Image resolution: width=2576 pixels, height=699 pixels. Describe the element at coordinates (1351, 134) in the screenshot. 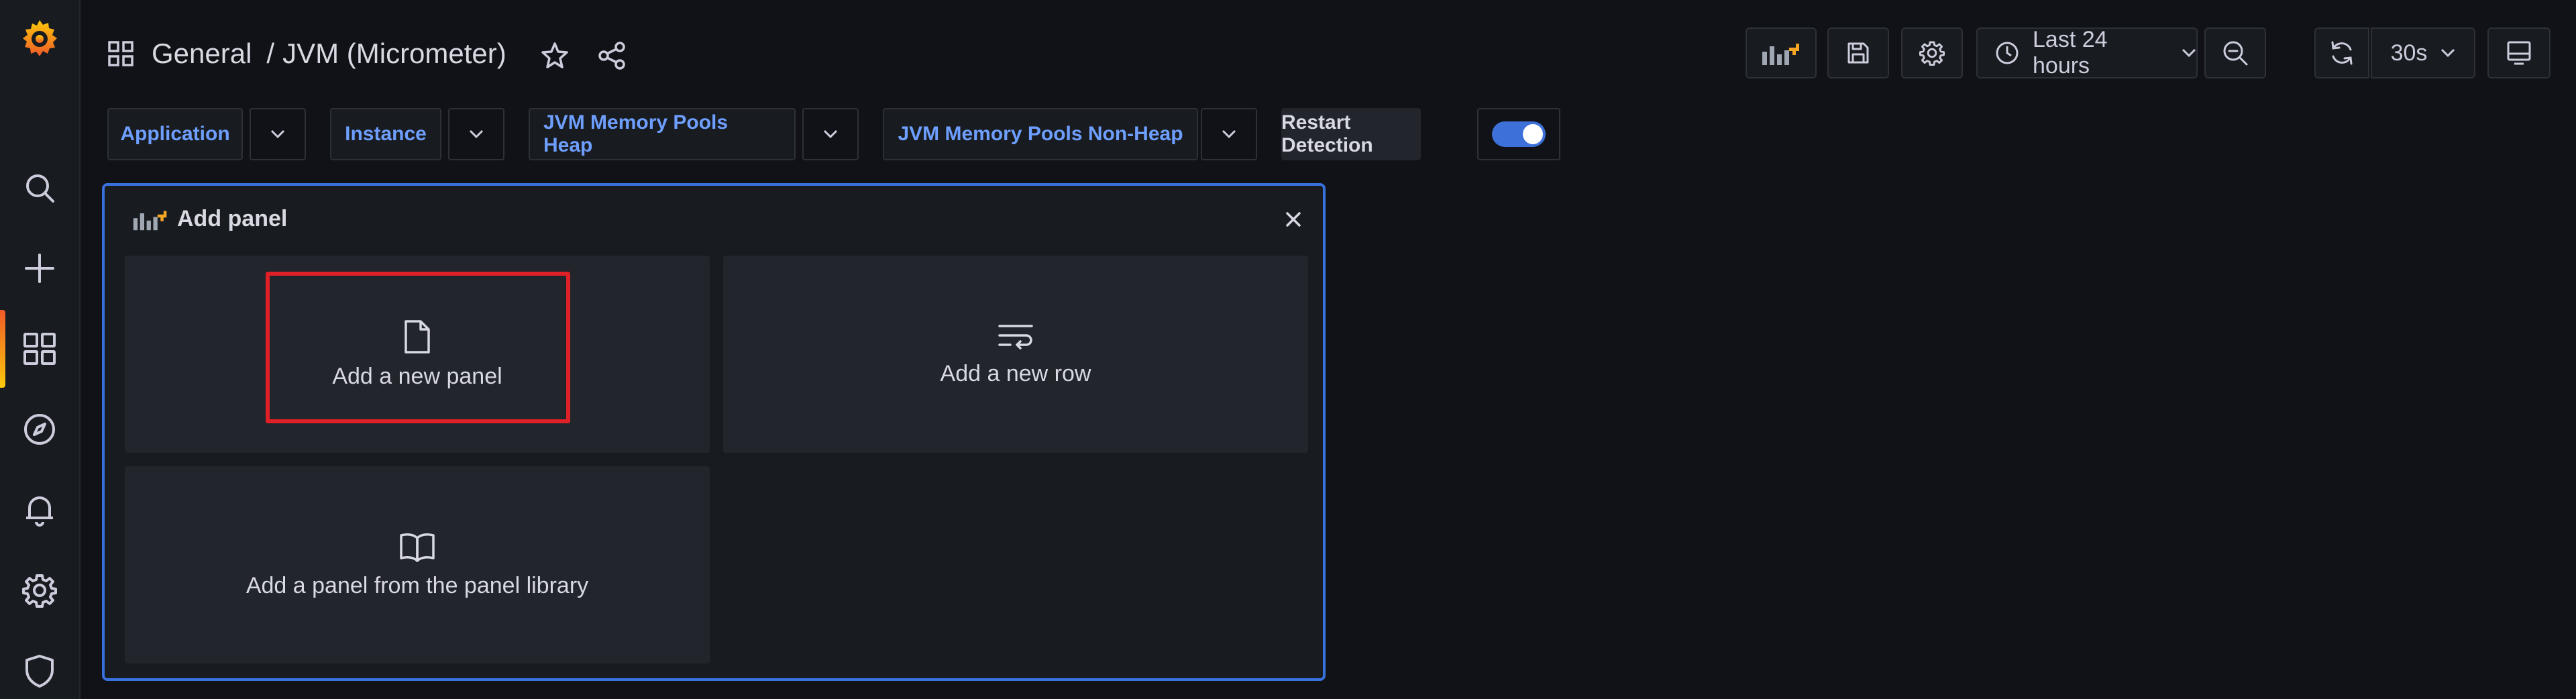

I see `restart-detection-label: Restart Detection` at that location.